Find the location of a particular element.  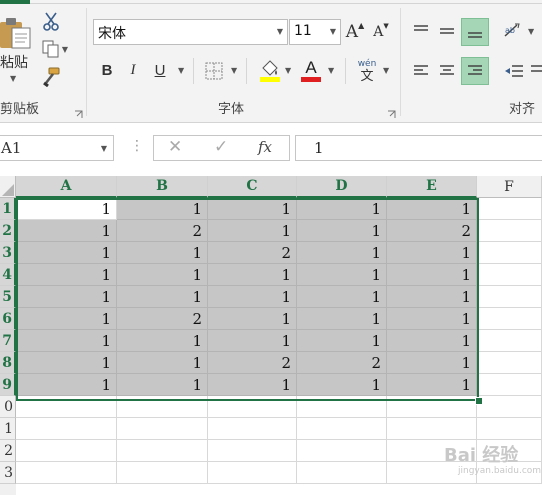

cell-a1: 1 is located at coordinates (66, 209).